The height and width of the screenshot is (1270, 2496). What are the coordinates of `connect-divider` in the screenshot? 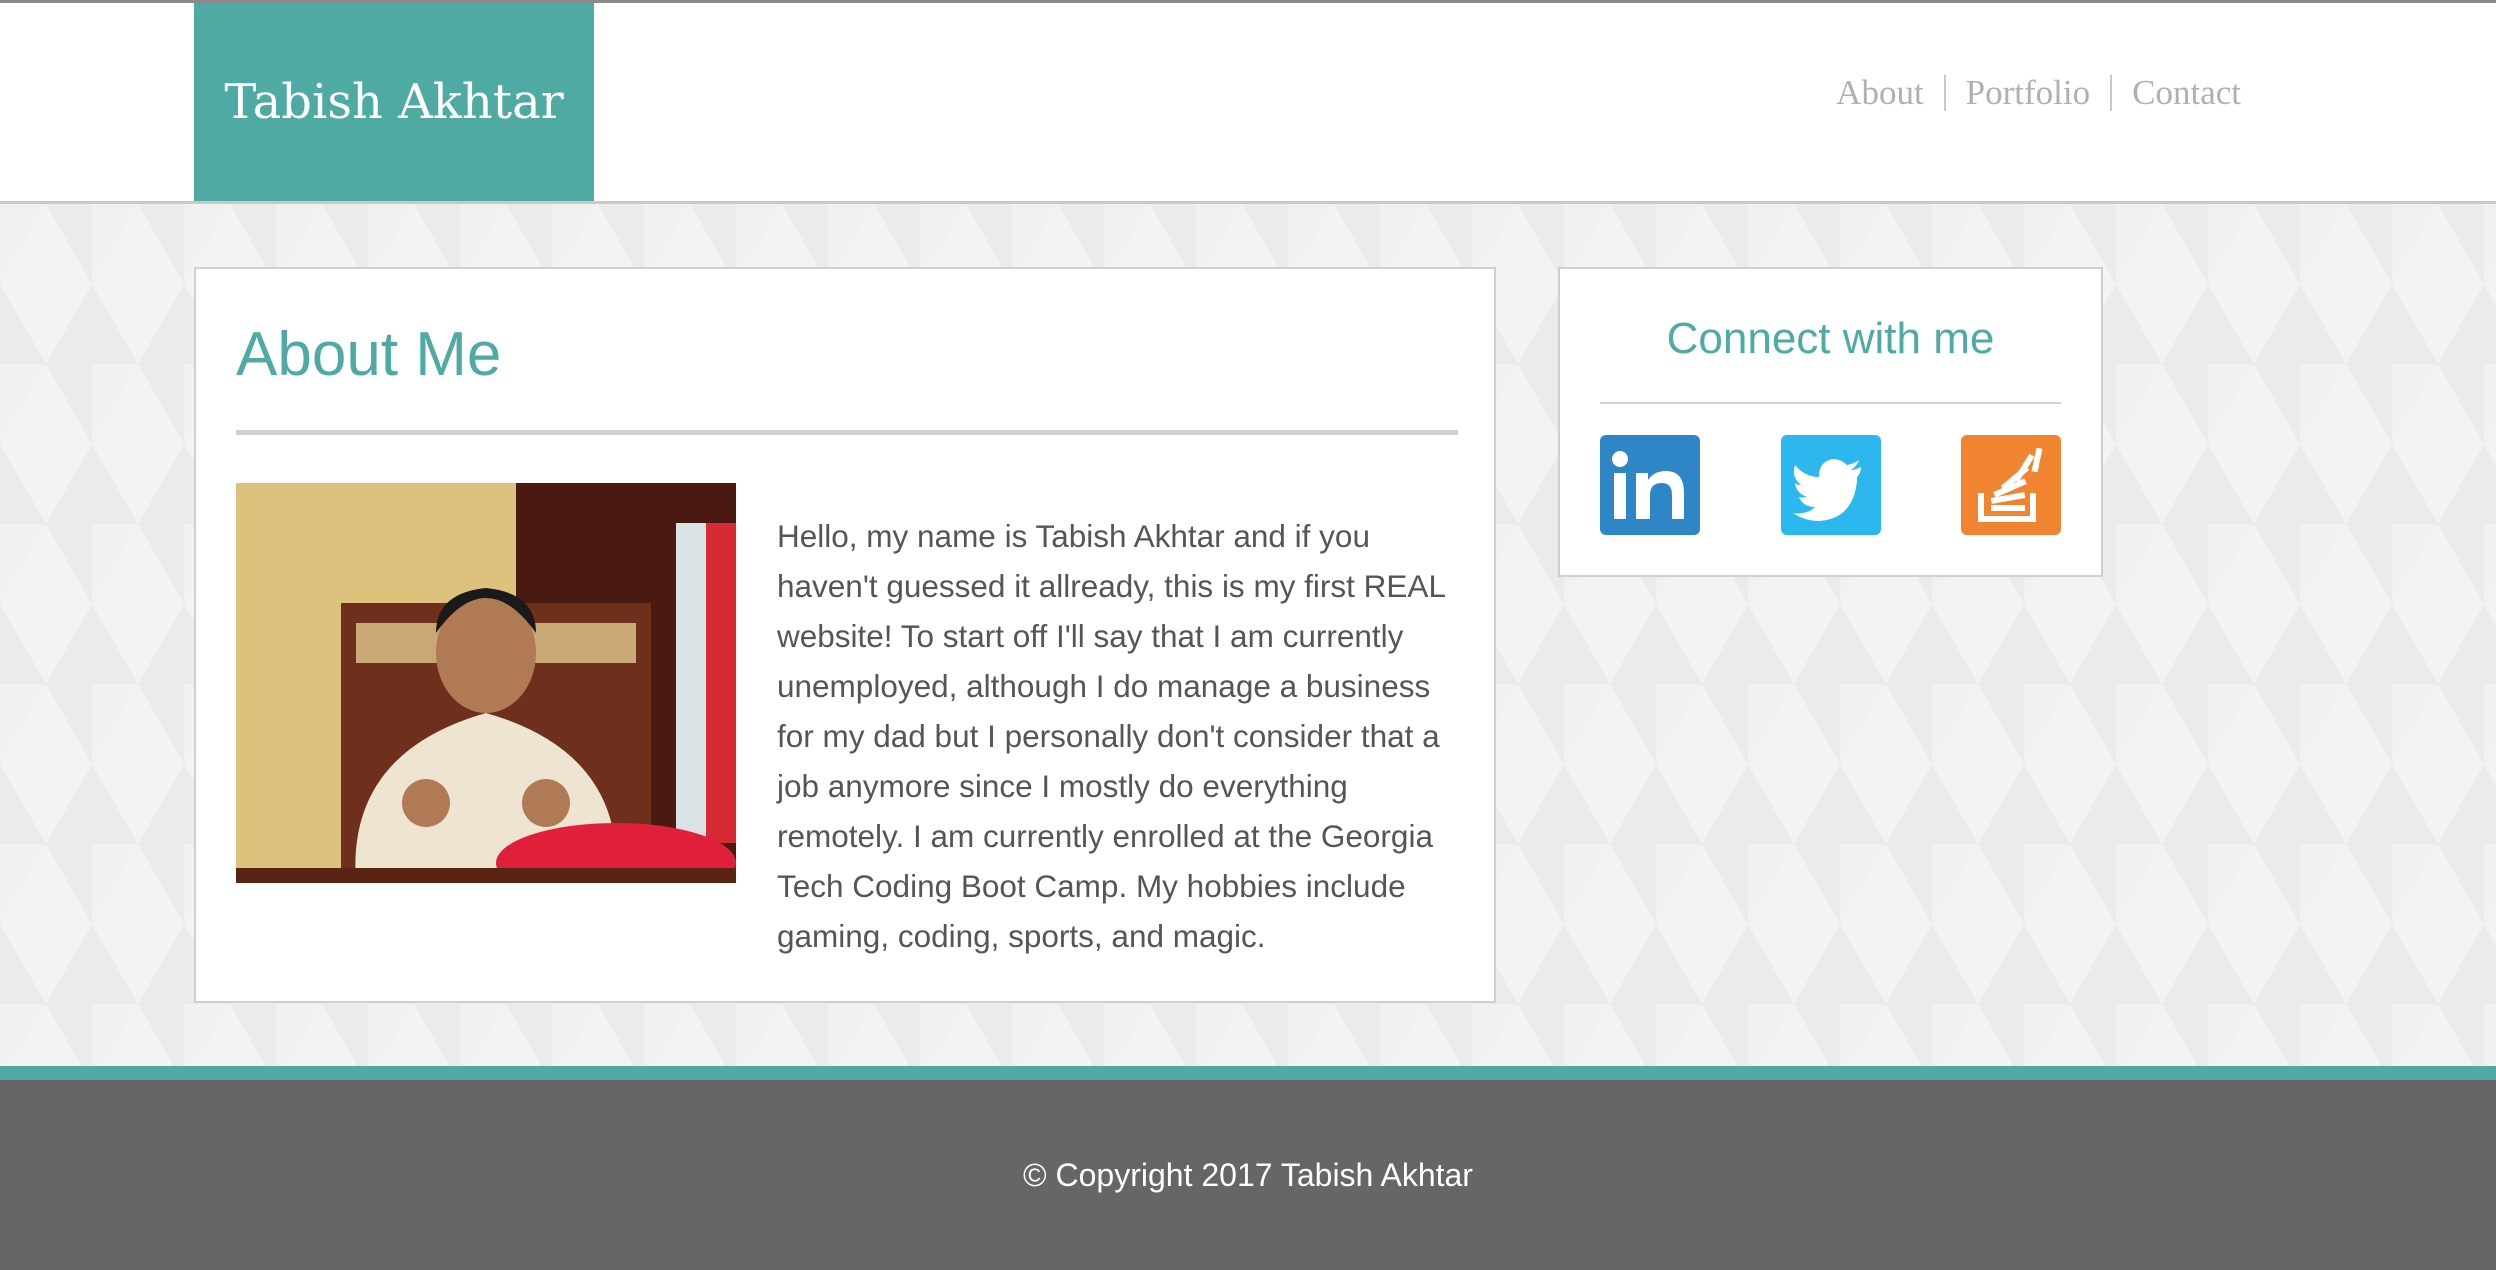 It's located at (1830, 403).